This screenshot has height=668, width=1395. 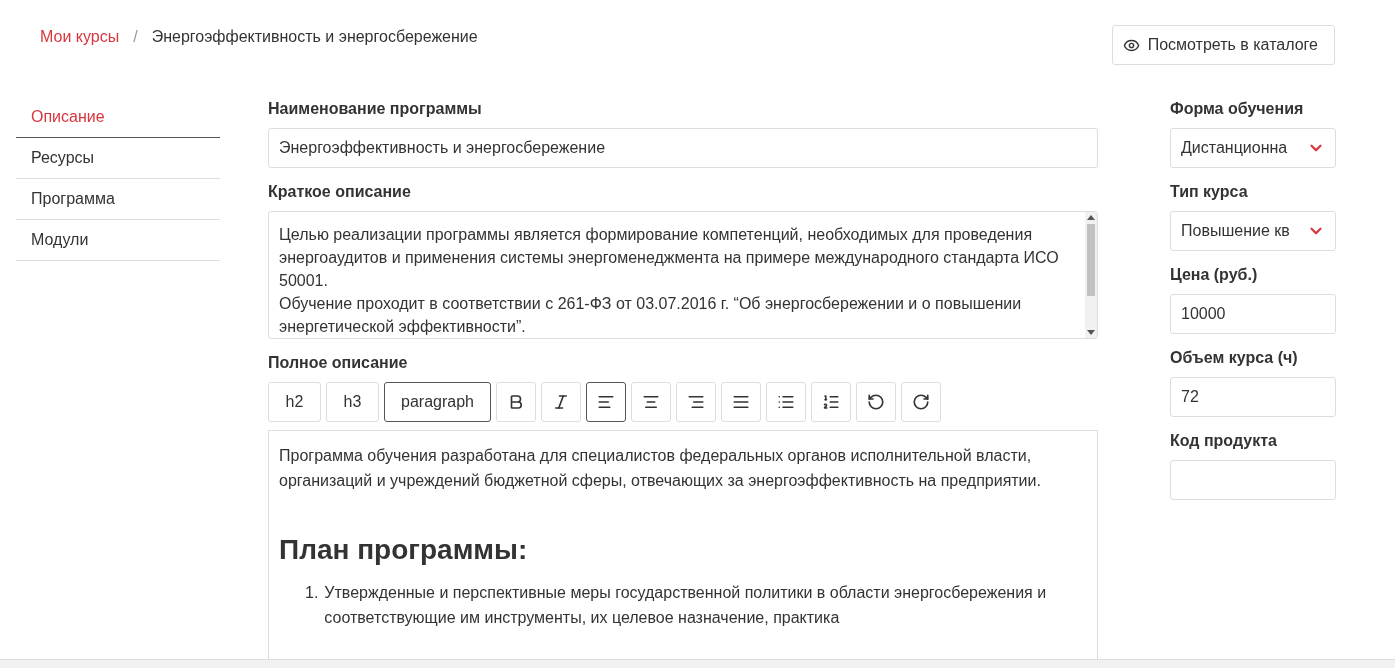 I want to click on field-label: Полное описание, so click(x=338, y=363).